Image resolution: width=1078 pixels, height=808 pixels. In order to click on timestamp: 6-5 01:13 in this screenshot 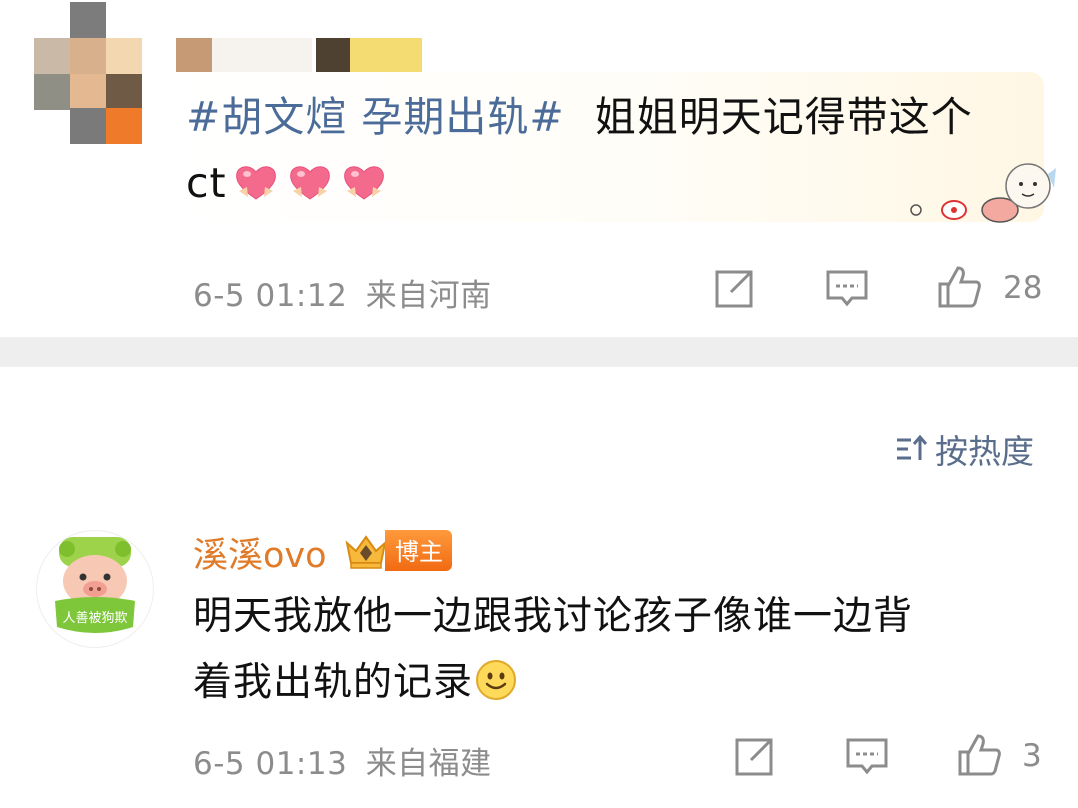, I will do `click(270, 764)`.